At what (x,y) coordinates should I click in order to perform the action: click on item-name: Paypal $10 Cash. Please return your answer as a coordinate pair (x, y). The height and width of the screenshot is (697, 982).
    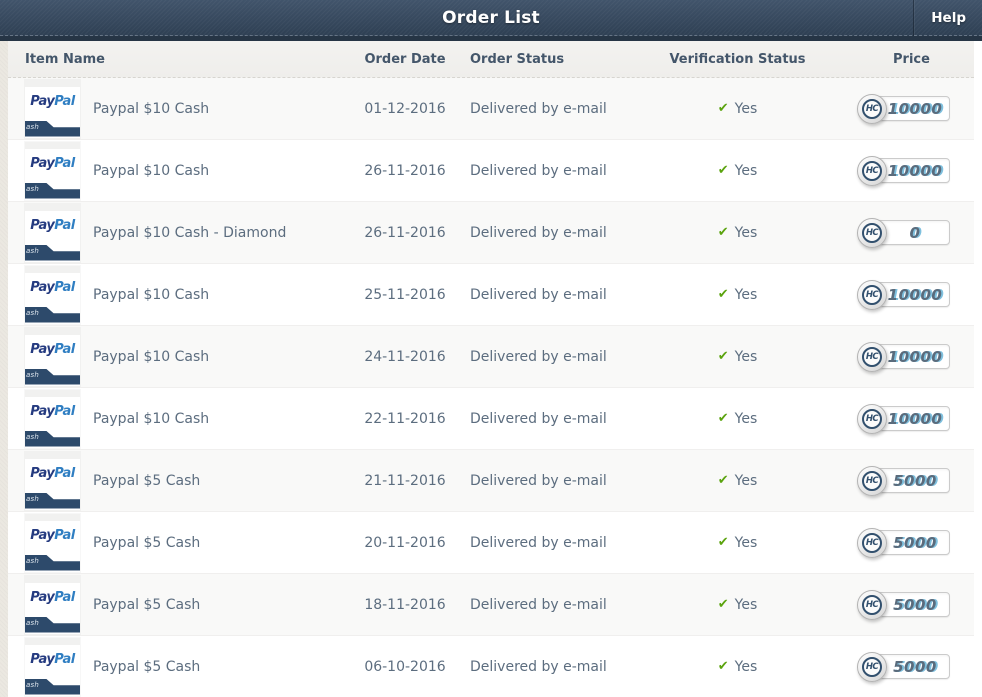
    Looking at the image, I should click on (151, 170).